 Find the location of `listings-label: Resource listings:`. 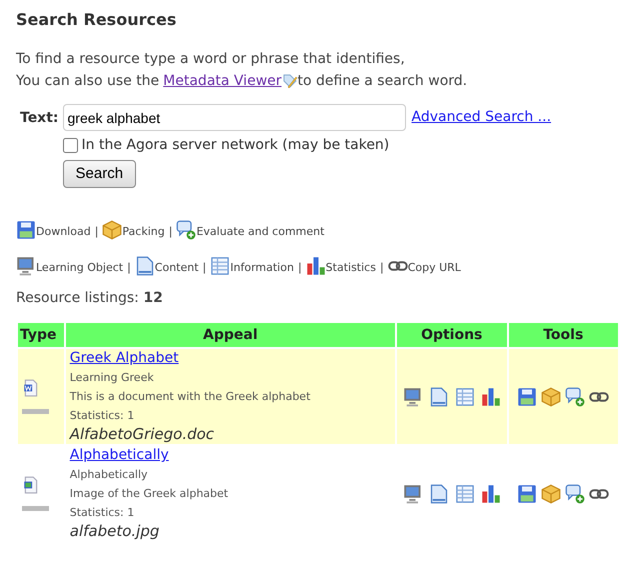

listings-label: Resource listings: is located at coordinates (77, 298).